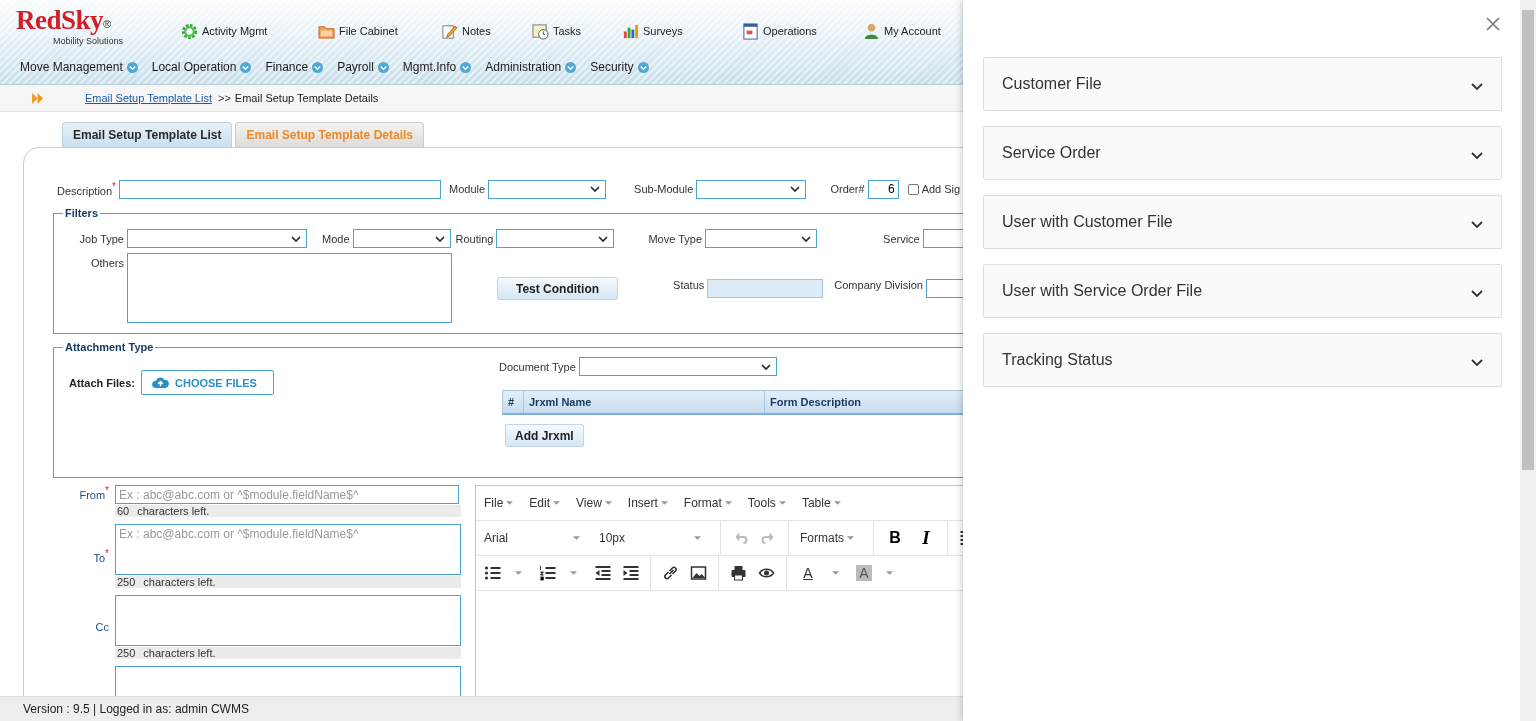 The height and width of the screenshot is (721, 1536). What do you see at coordinates (664, 189) in the screenshot?
I see `field-label: Sub-Module` at bounding box center [664, 189].